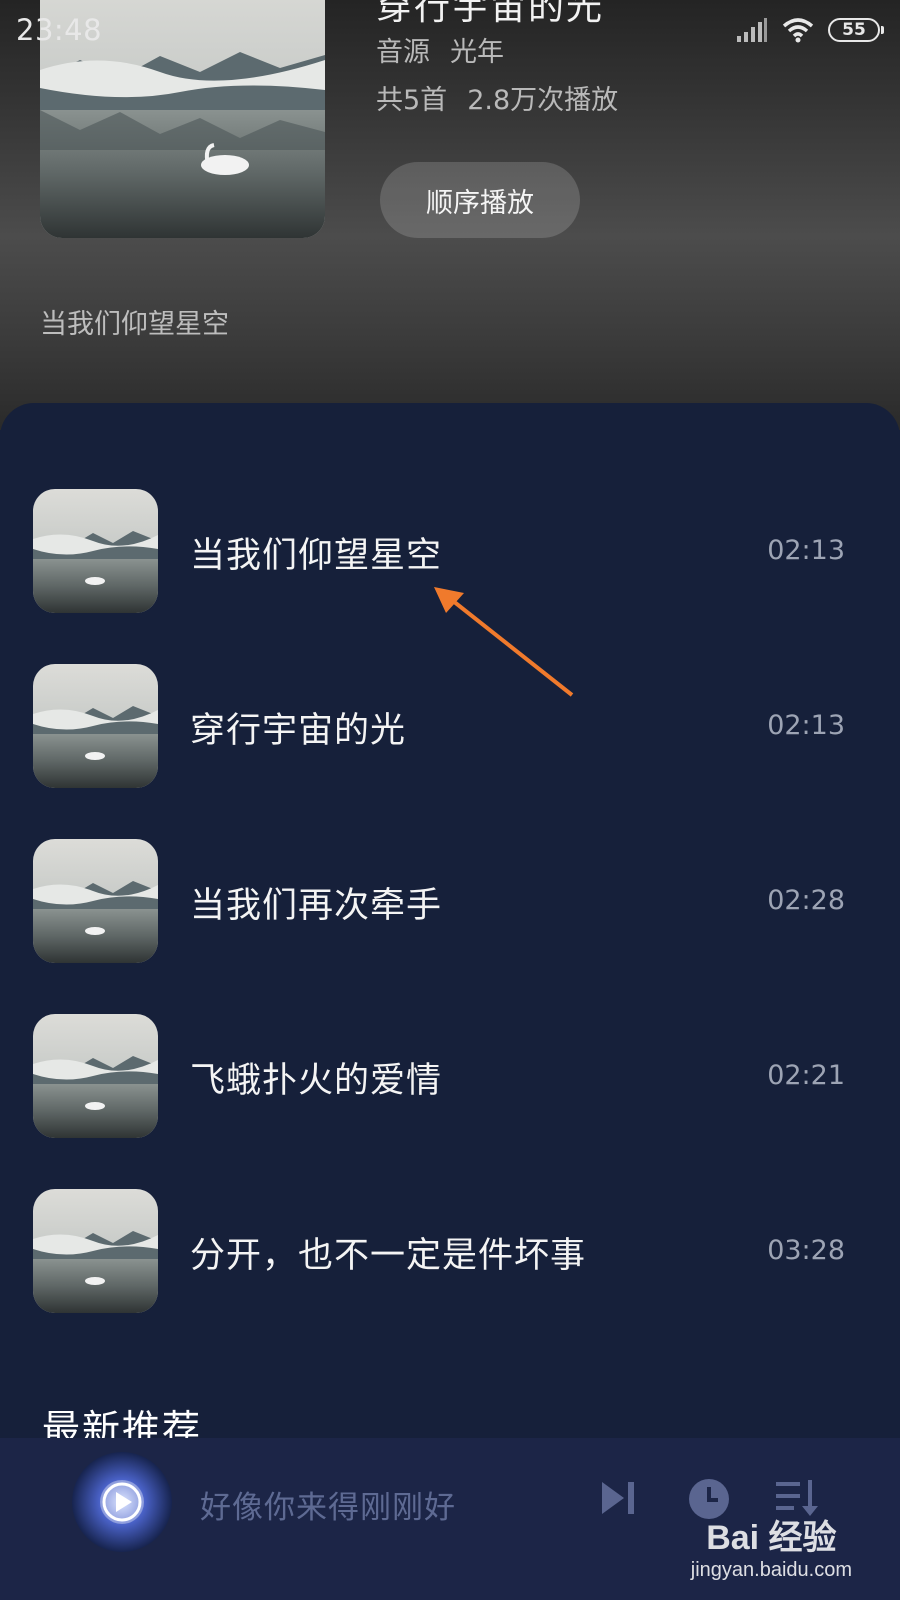  Describe the element at coordinates (316, 1081) in the screenshot. I see `song-title: 飞蛾扑火的爱情` at that location.